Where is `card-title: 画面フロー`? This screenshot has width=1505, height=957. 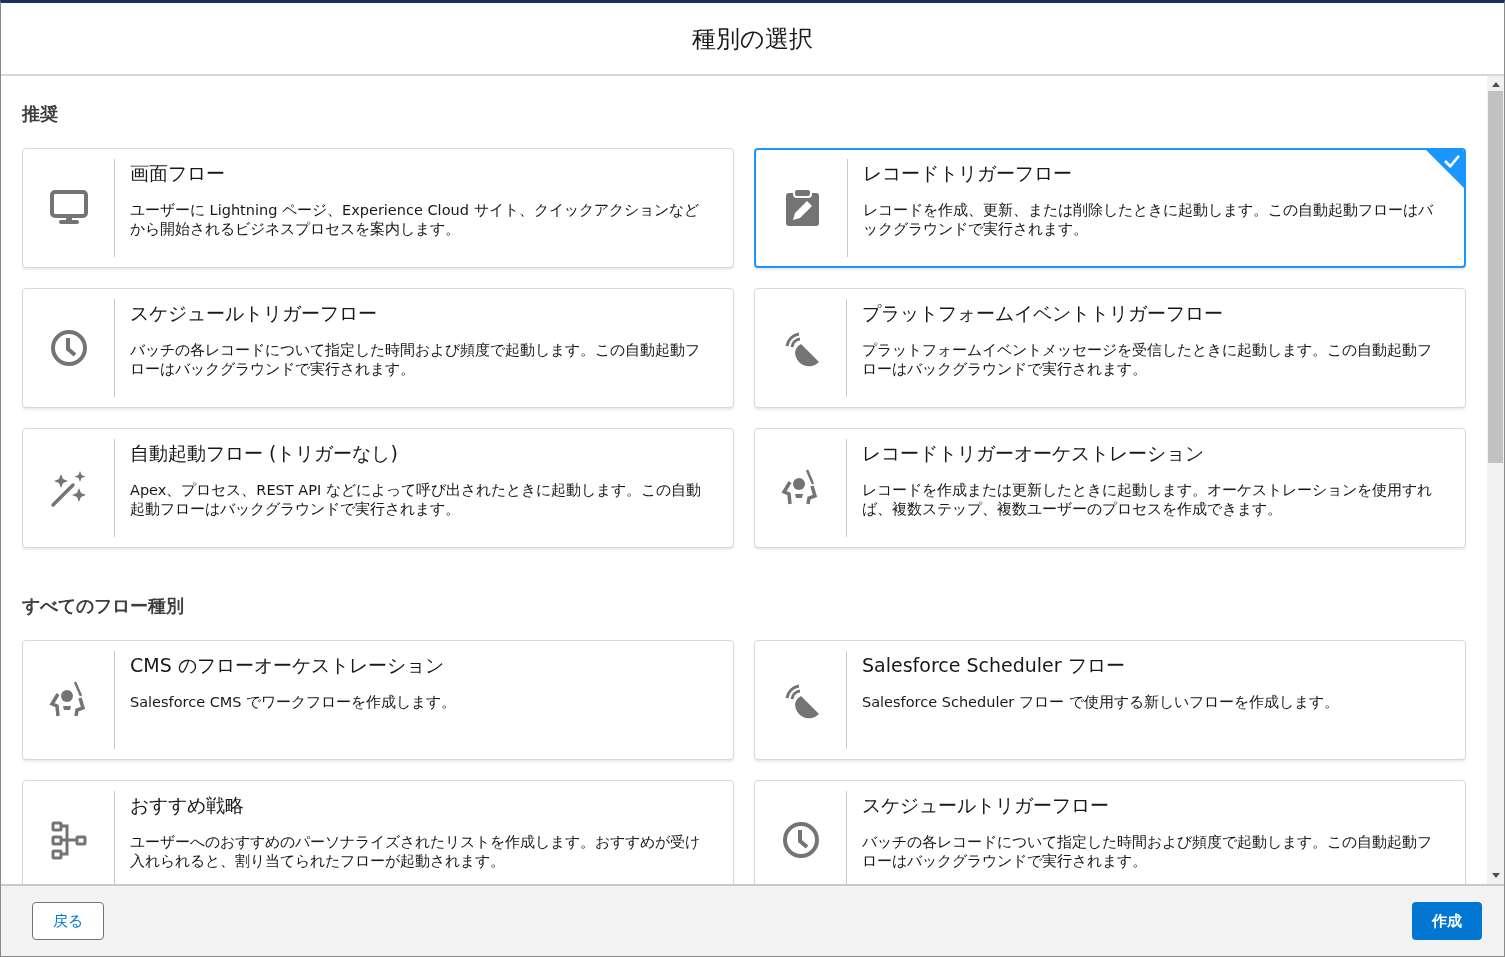 card-title: 画面フロー is located at coordinates (178, 173).